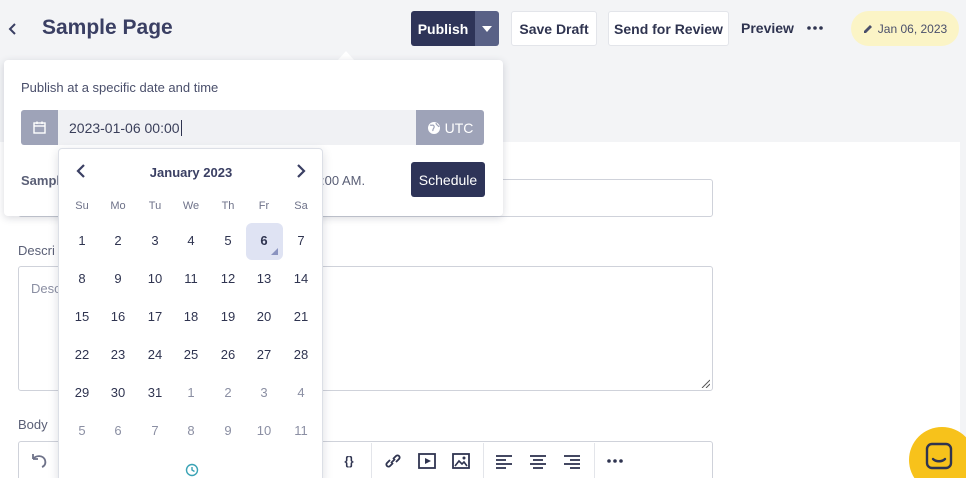 The height and width of the screenshot is (478, 966). I want to click on calendar-toggle-button, so click(39, 127).